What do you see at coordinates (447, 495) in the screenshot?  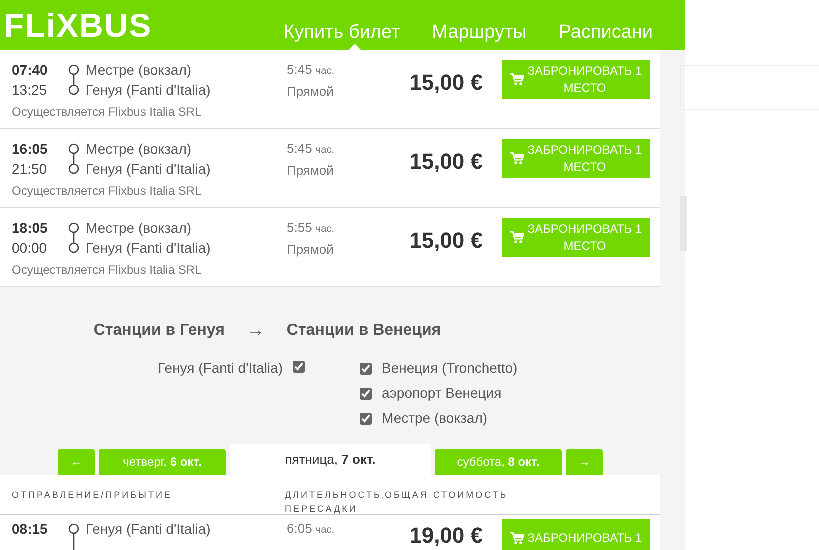 I see `column-header: ОБЩАЯ СТОИМОСТЬ` at bounding box center [447, 495].